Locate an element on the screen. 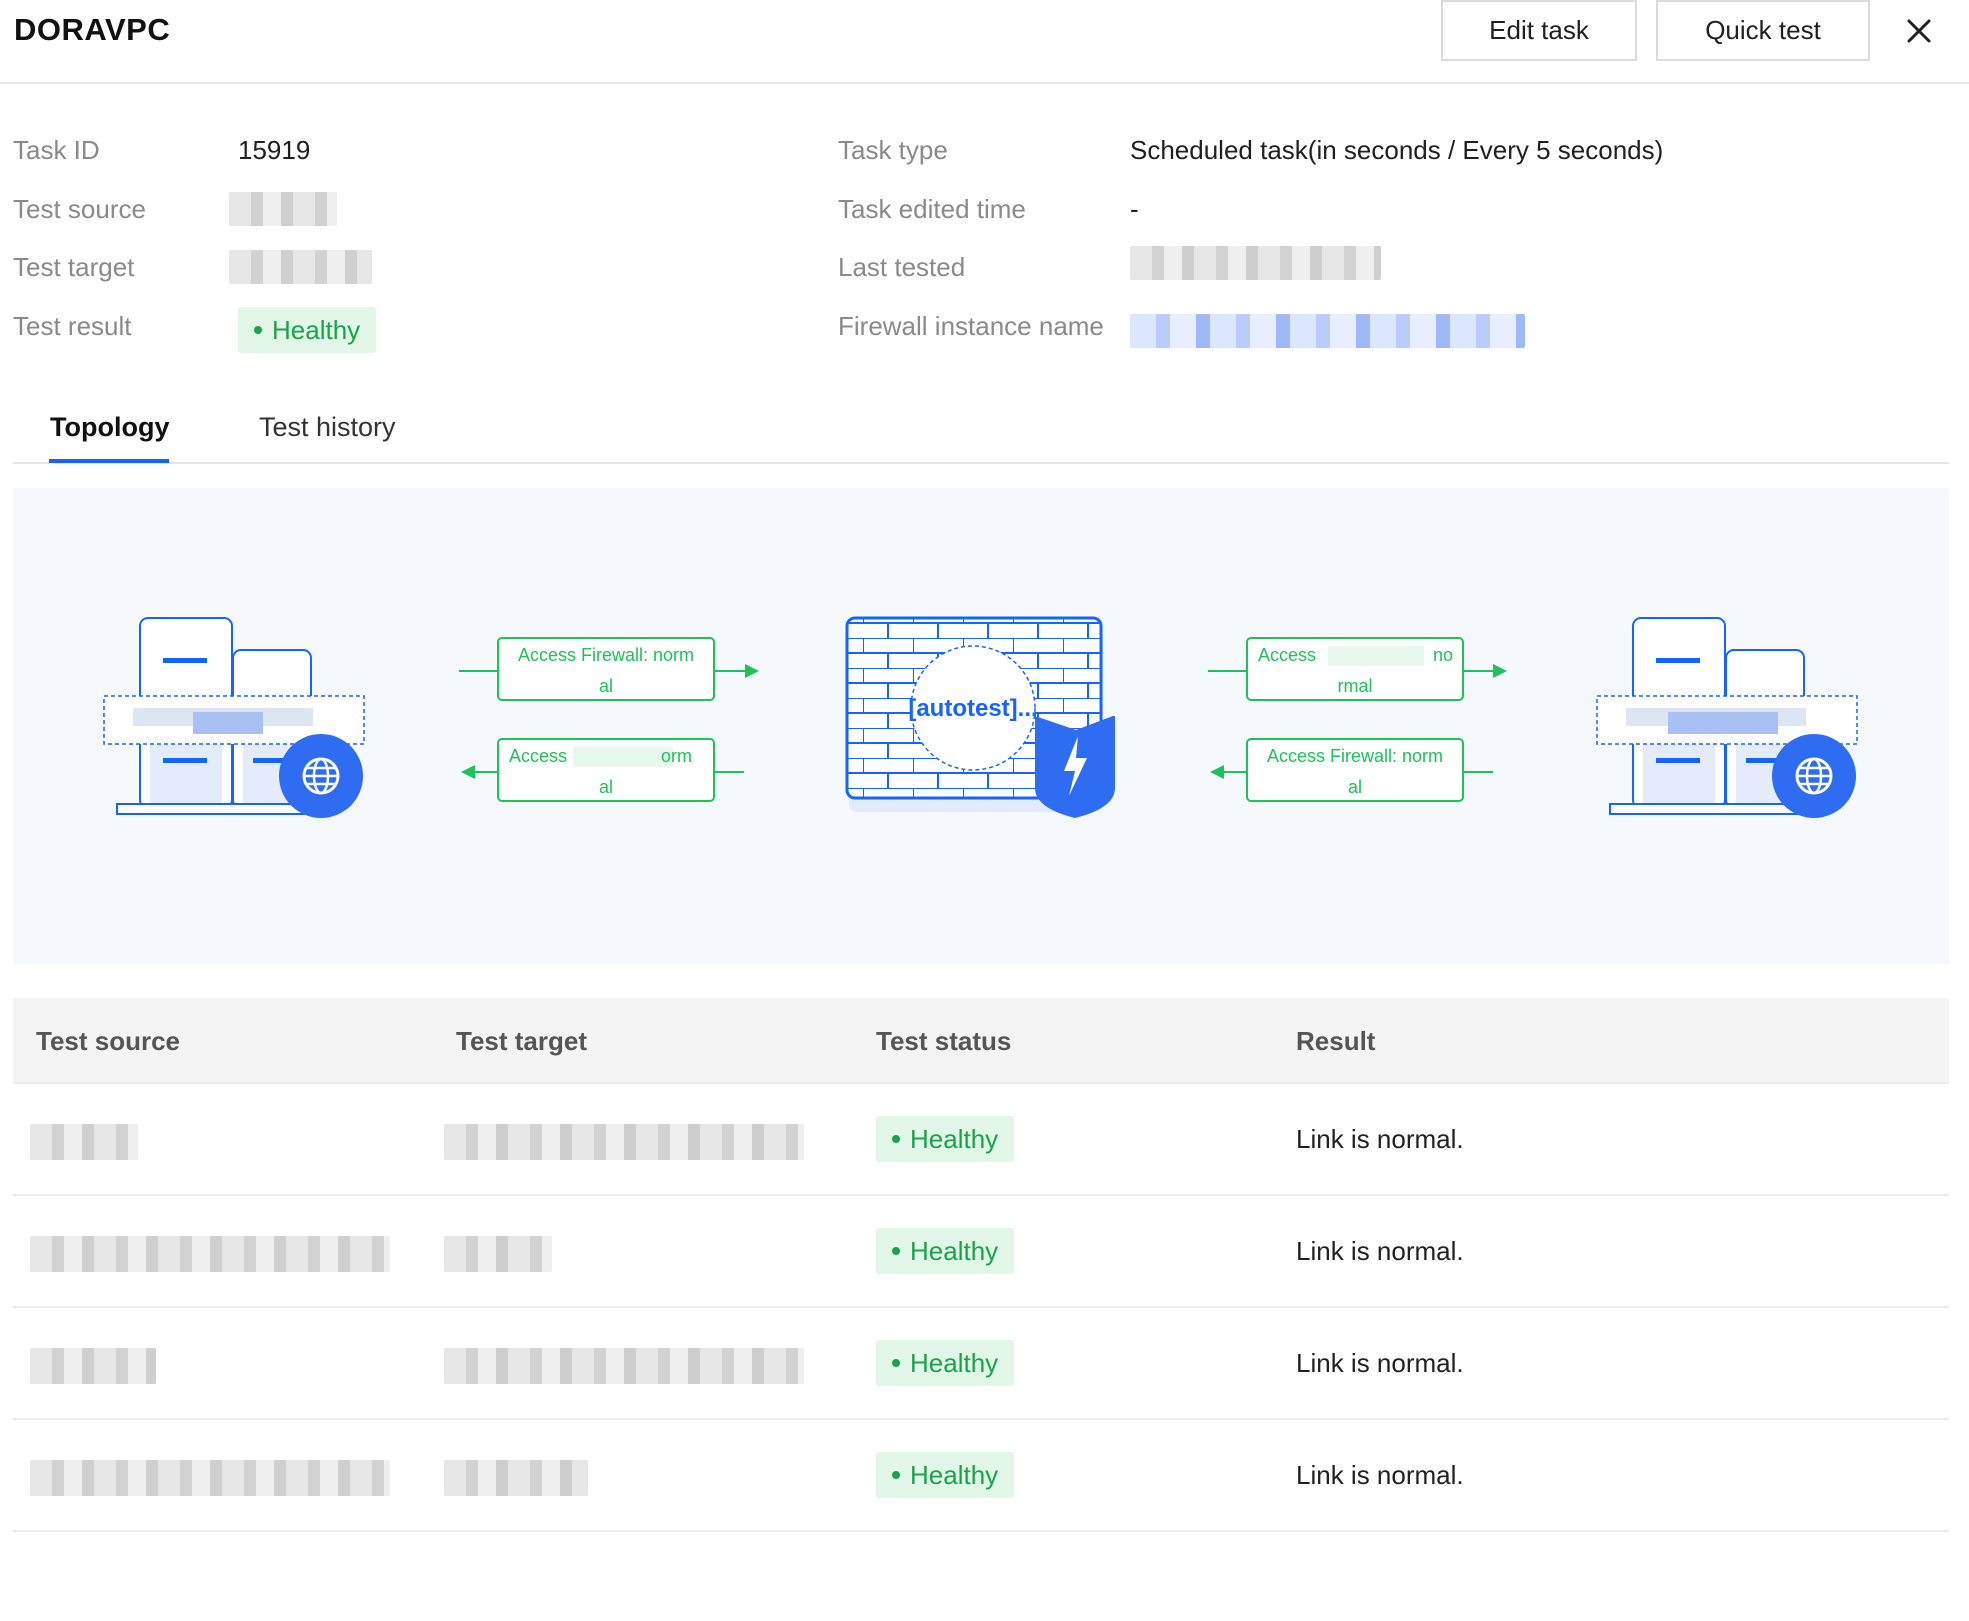  source-server-icon is located at coordinates (234, 717).